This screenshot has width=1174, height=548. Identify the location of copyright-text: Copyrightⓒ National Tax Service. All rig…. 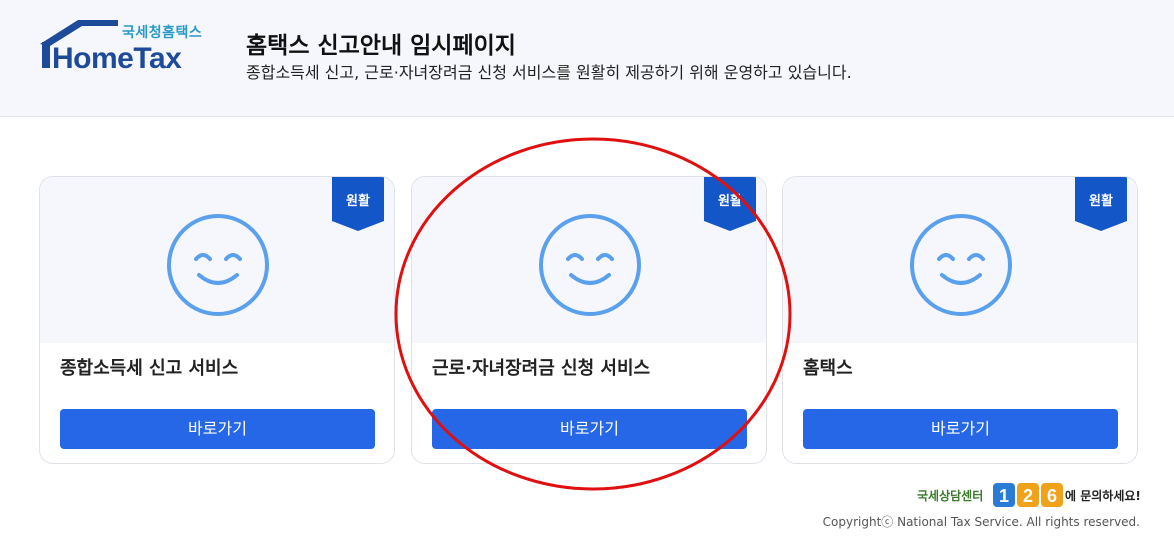
(981, 522).